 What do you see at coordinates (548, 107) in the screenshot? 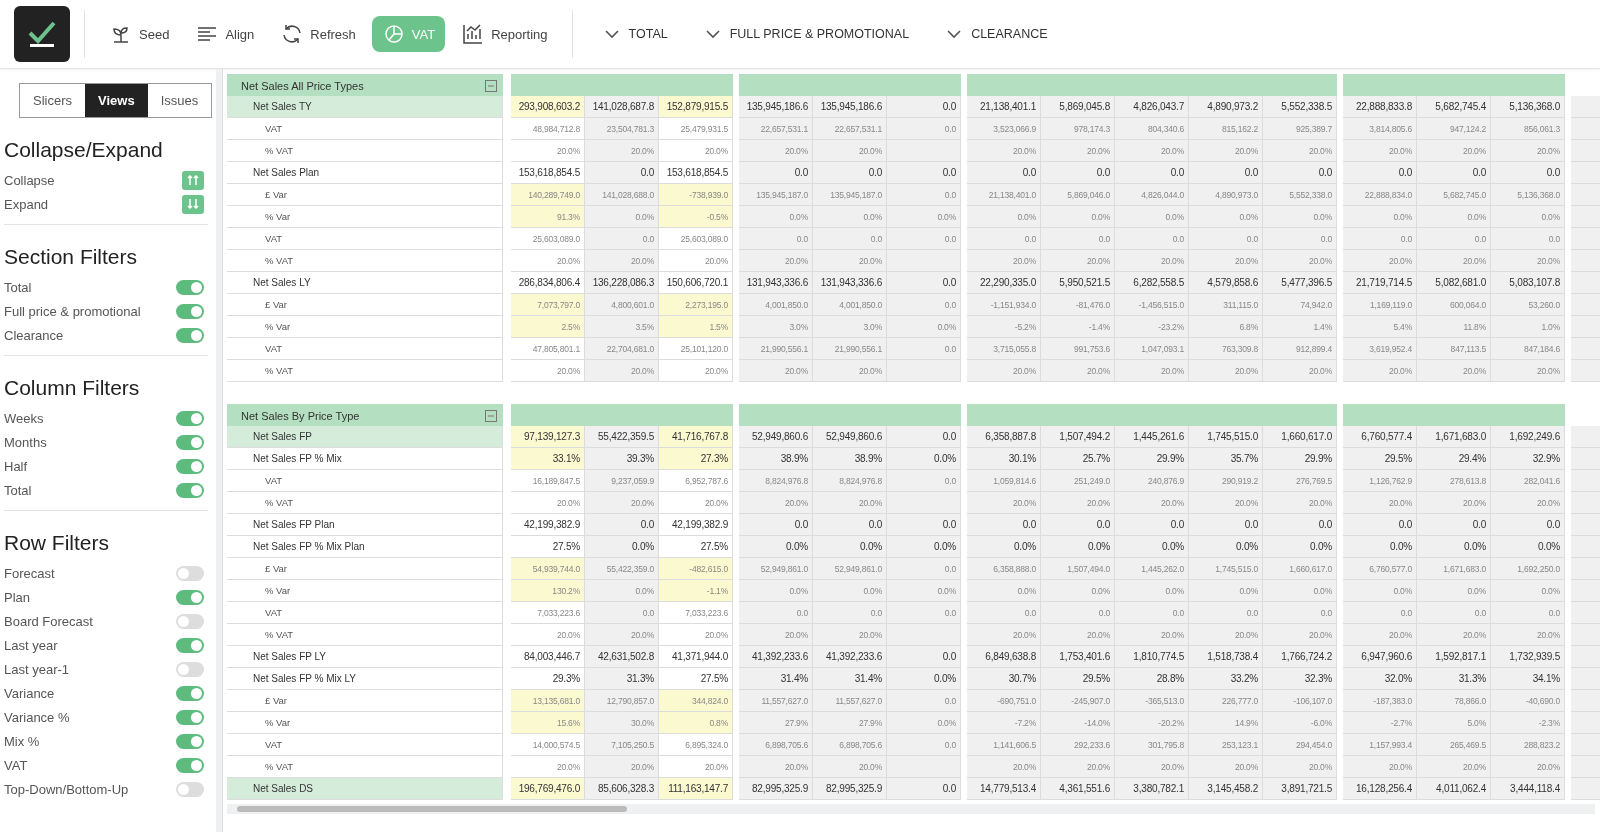
I see `table-cell: 293,908,603.2` at bounding box center [548, 107].